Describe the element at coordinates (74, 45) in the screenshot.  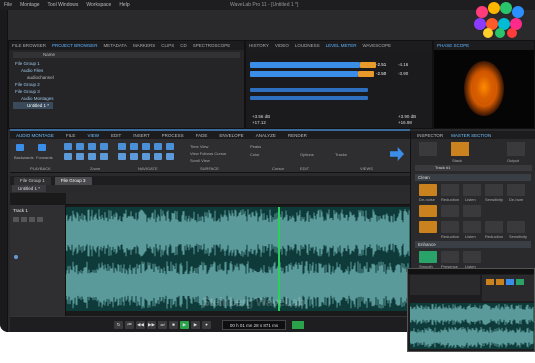
I see `tab-project-browser: PROJECT BROWSER` at that location.